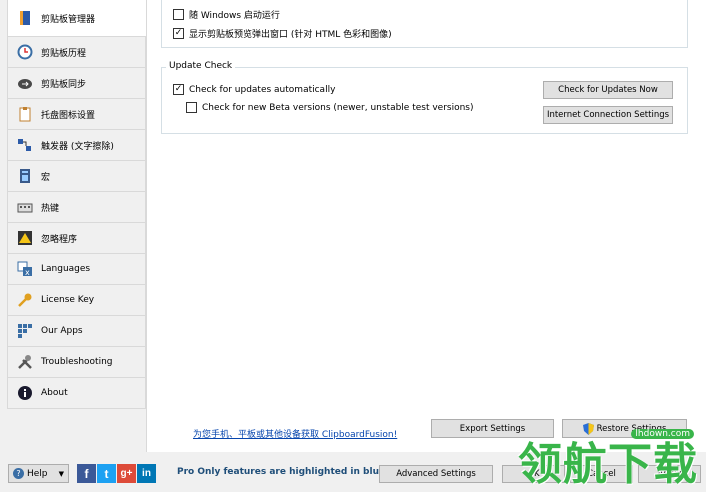 This screenshot has height=492, width=706. What do you see at coordinates (24, 83) in the screenshot?
I see `cloud-sync-icon` at bounding box center [24, 83].